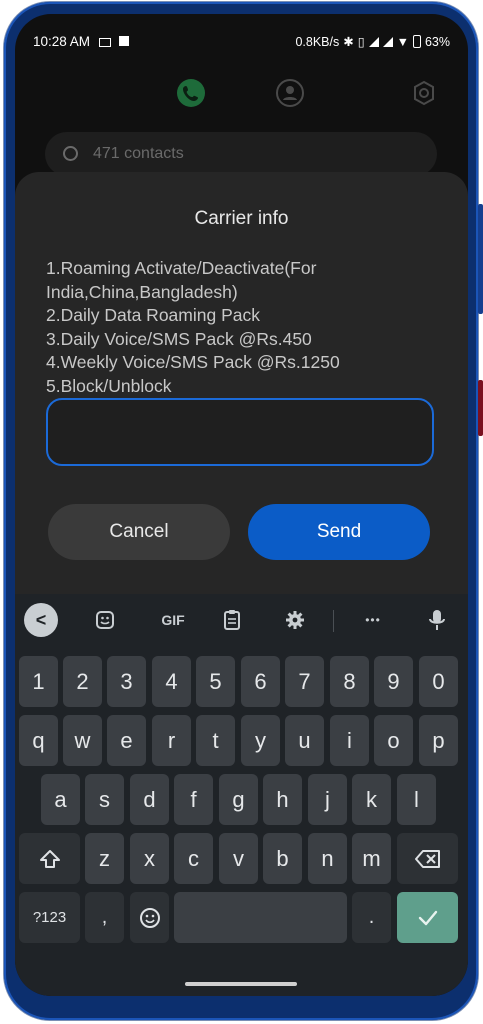  I want to click on key-v: v, so click(238, 858).